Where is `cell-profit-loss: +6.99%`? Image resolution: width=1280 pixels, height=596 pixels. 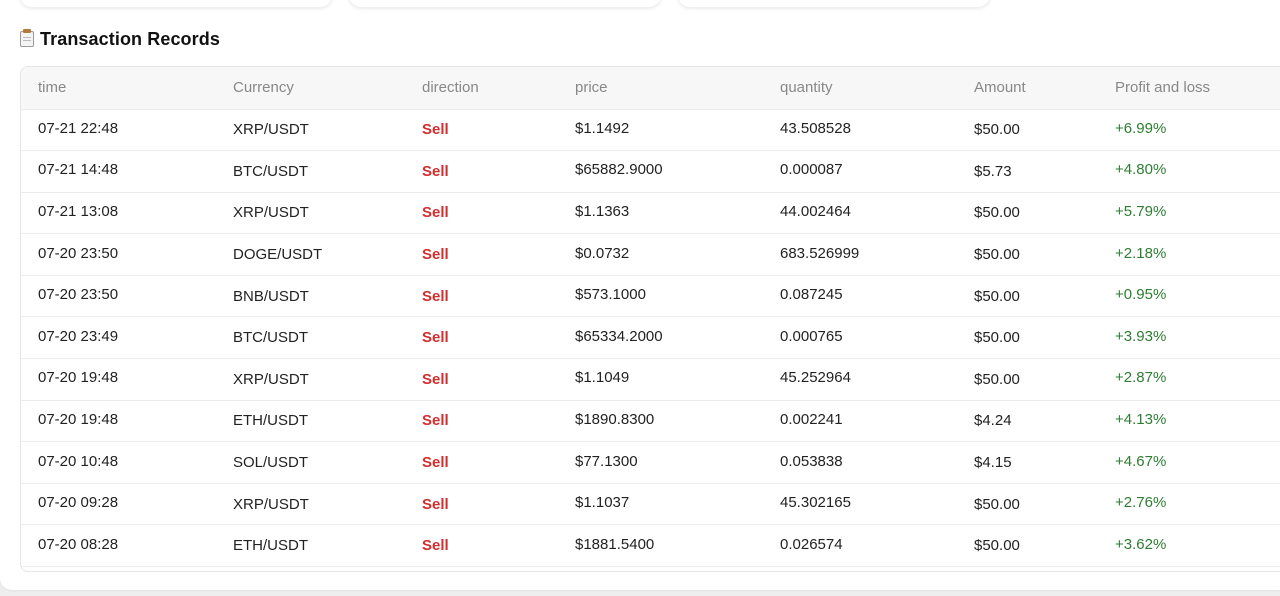
cell-profit-loss: +6.99% is located at coordinates (1189, 130).